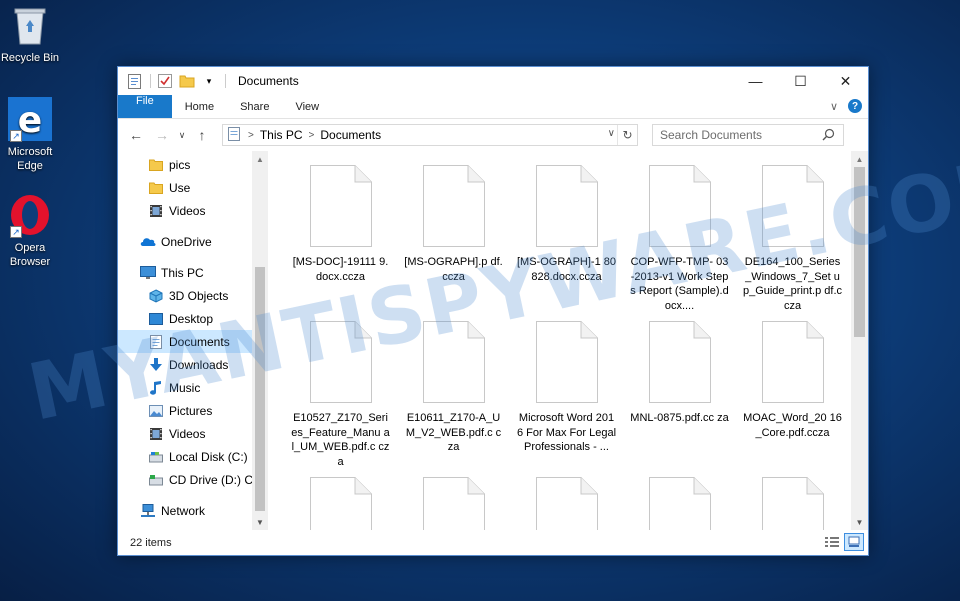 The image size is (960, 601). I want to click on tab-view: View, so click(307, 106).